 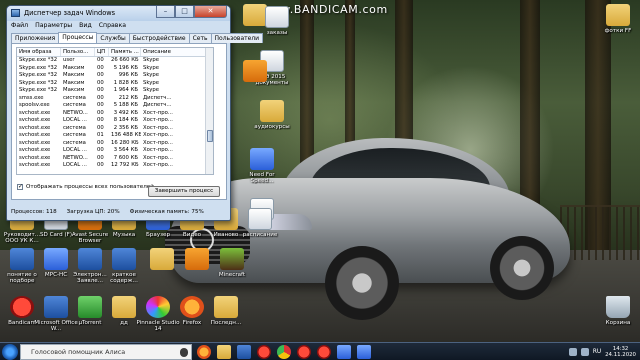 What do you see at coordinates (100, 135) in the screenshot?
I see `process-cpu: 01` at bounding box center [100, 135].